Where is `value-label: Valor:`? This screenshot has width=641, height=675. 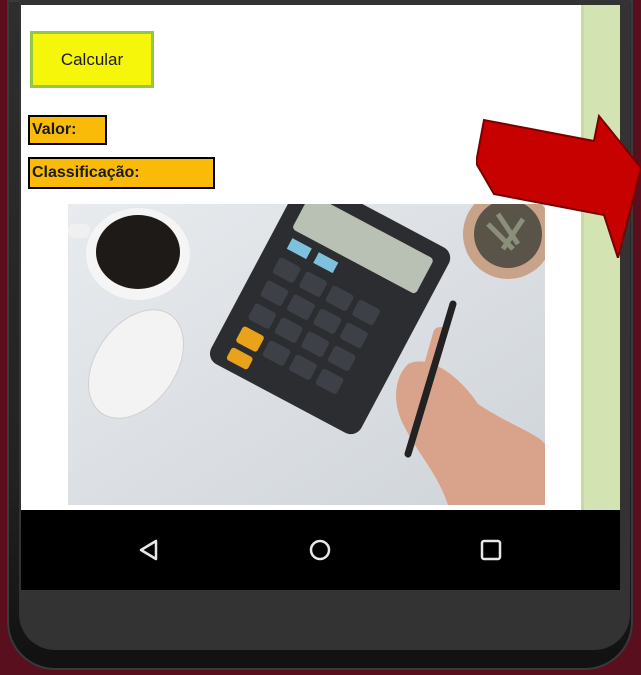 value-label: Valor: is located at coordinates (67, 130).